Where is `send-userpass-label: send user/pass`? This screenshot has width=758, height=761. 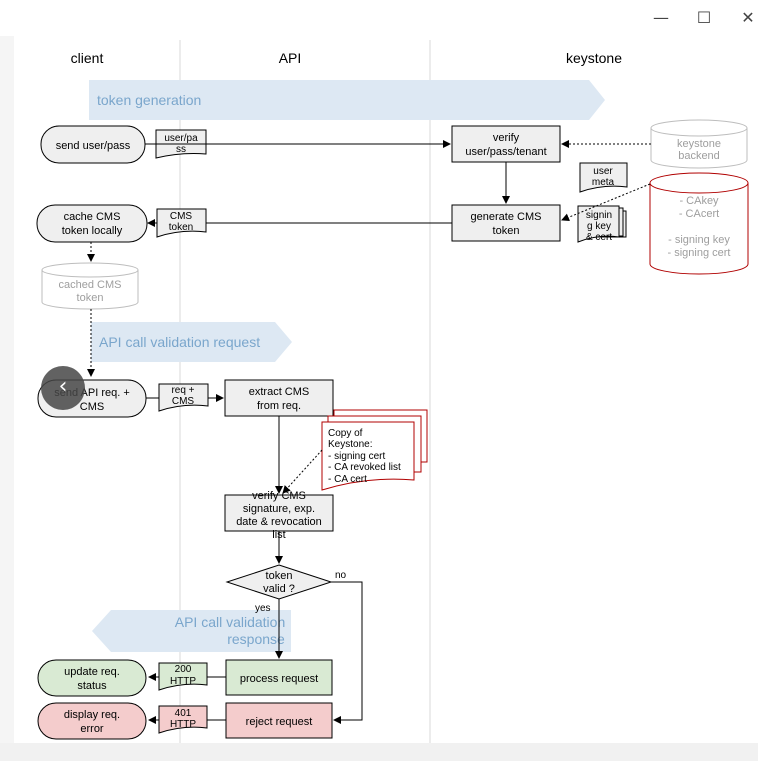
send-userpass-label: send user/pass is located at coordinates (93, 146).